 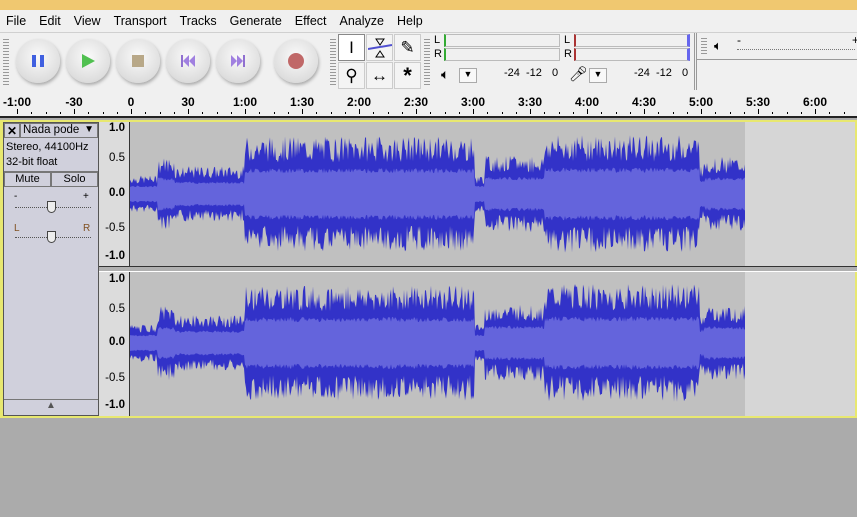 What do you see at coordinates (74, 179) in the screenshot?
I see `solo-button: Solo` at bounding box center [74, 179].